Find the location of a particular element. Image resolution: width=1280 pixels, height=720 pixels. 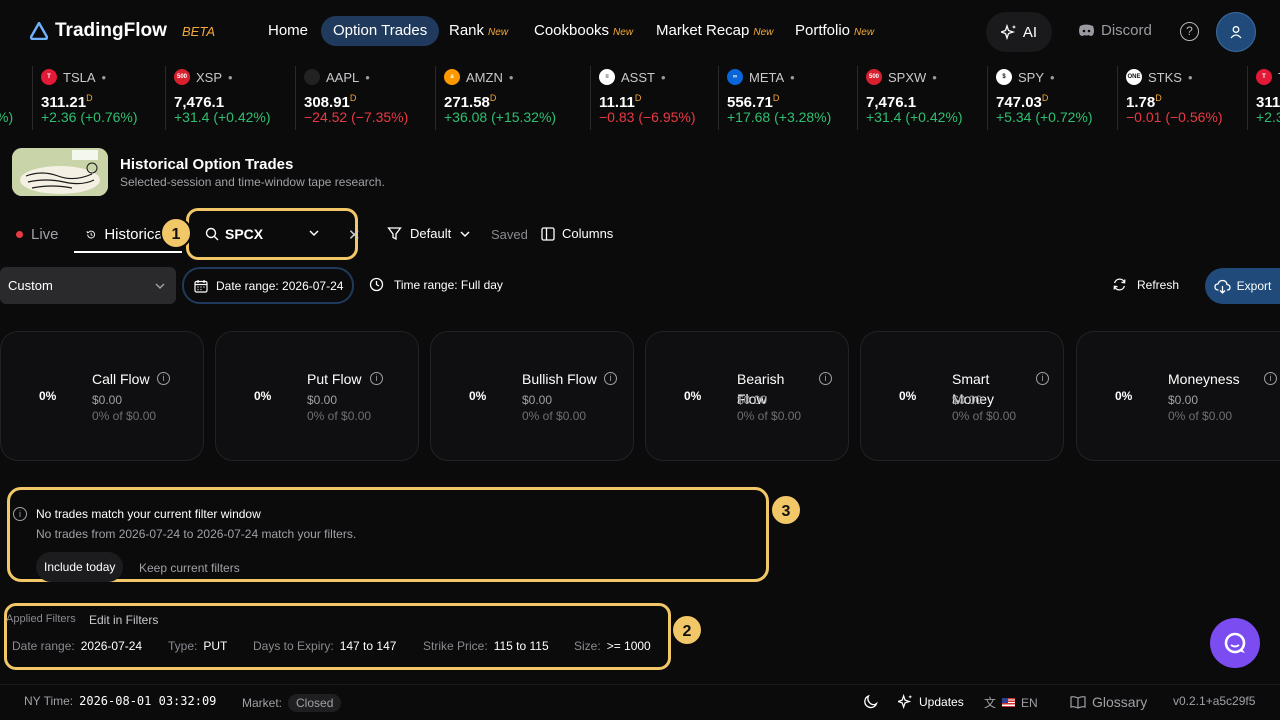

ny-time: NY Time: 2026-08-01 03:32:09 is located at coordinates (120, 701).